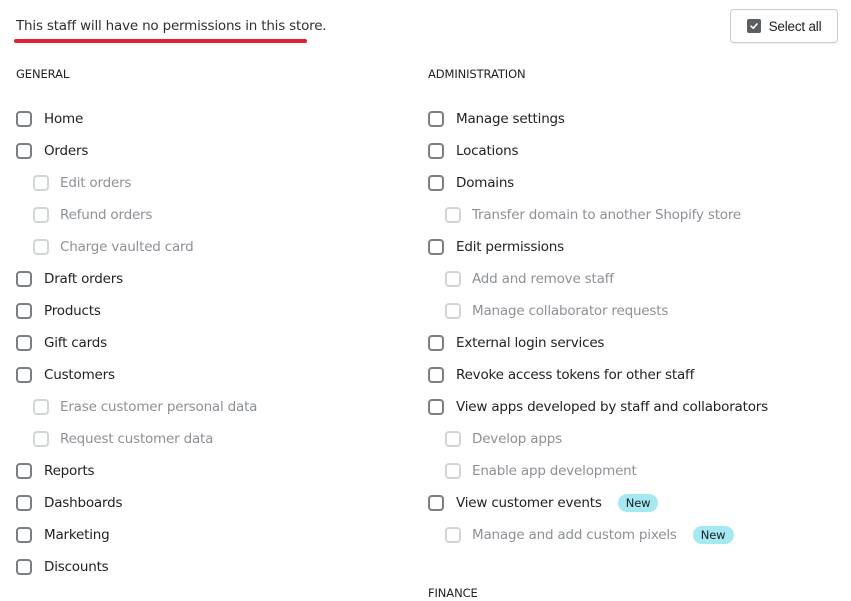 The height and width of the screenshot is (601, 851). What do you see at coordinates (43, 74) in the screenshot?
I see `general-title: GENERAL` at bounding box center [43, 74].